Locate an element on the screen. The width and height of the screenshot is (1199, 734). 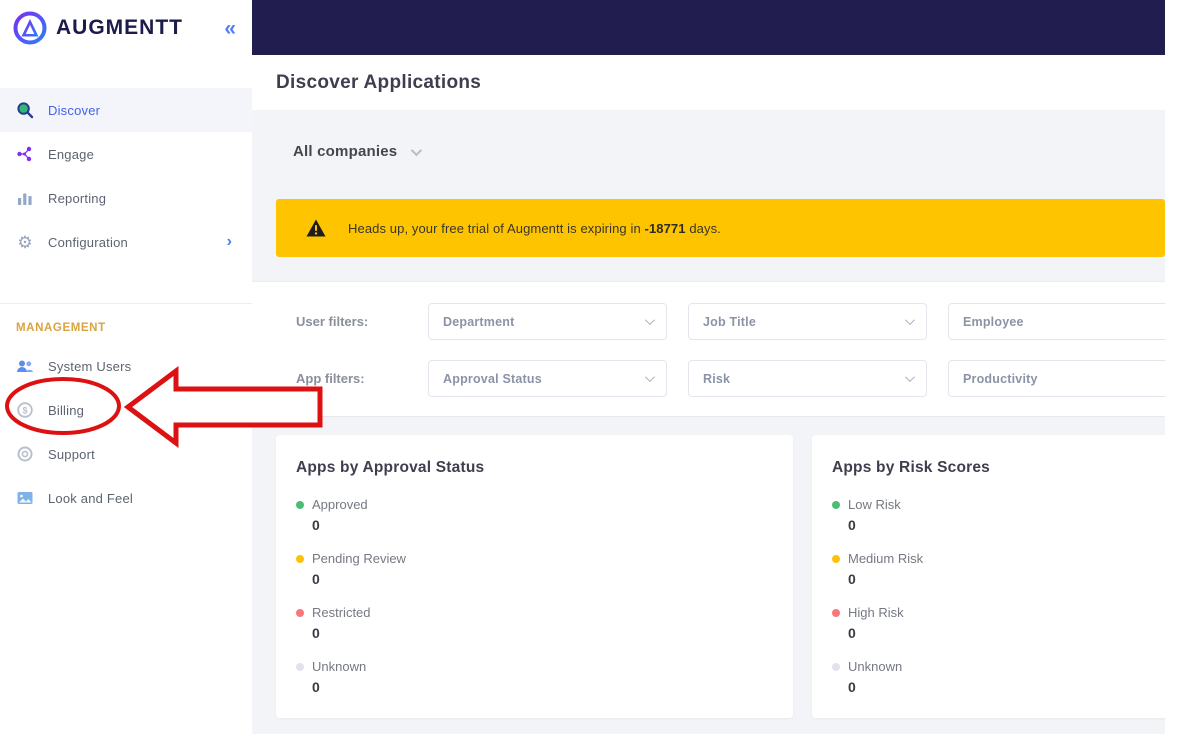
chevron-right-icon: › is located at coordinates (229, 242).